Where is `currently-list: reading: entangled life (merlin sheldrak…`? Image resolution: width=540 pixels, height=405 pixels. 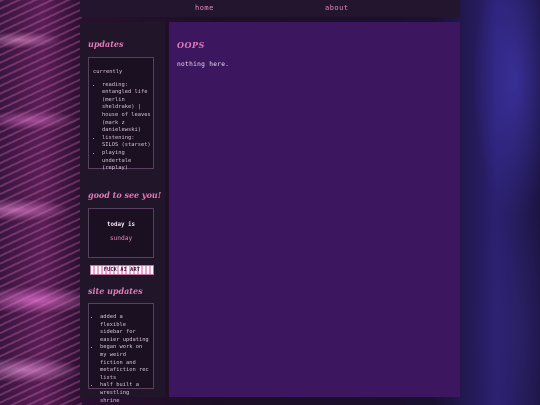
currently-list: reading: entangled life (merlin sheldrak… is located at coordinates (123, 127).